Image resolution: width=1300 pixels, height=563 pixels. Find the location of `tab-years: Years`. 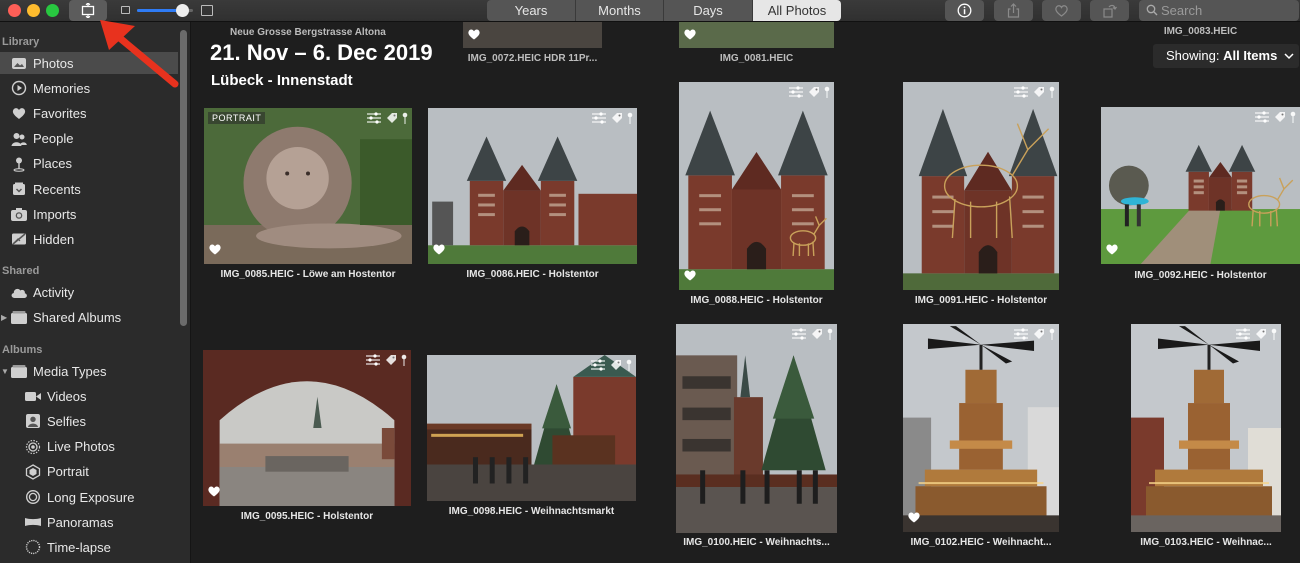

tab-years: Years is located at coordinates (531, 10).